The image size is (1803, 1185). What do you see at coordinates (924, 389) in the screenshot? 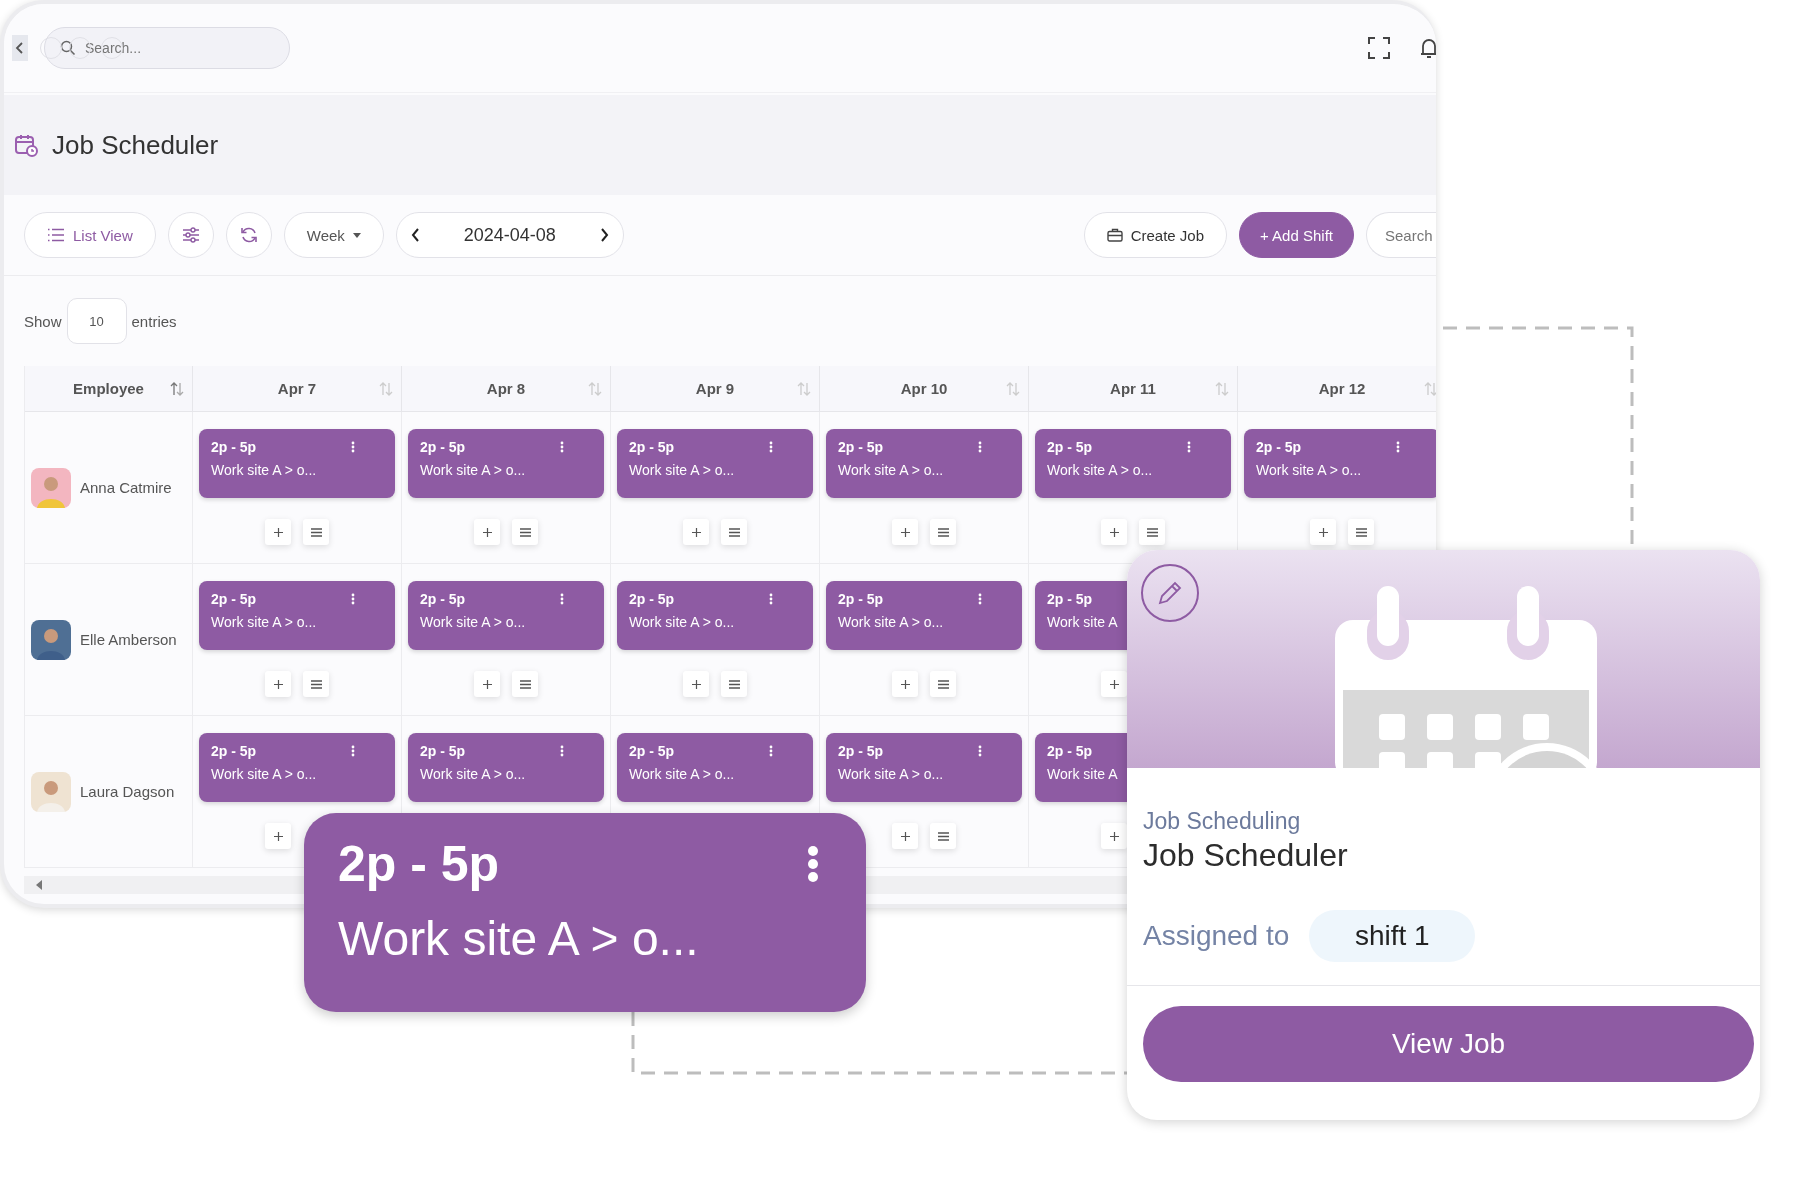
I see `column-header: Apr 10` at bounding box center [924, 389].